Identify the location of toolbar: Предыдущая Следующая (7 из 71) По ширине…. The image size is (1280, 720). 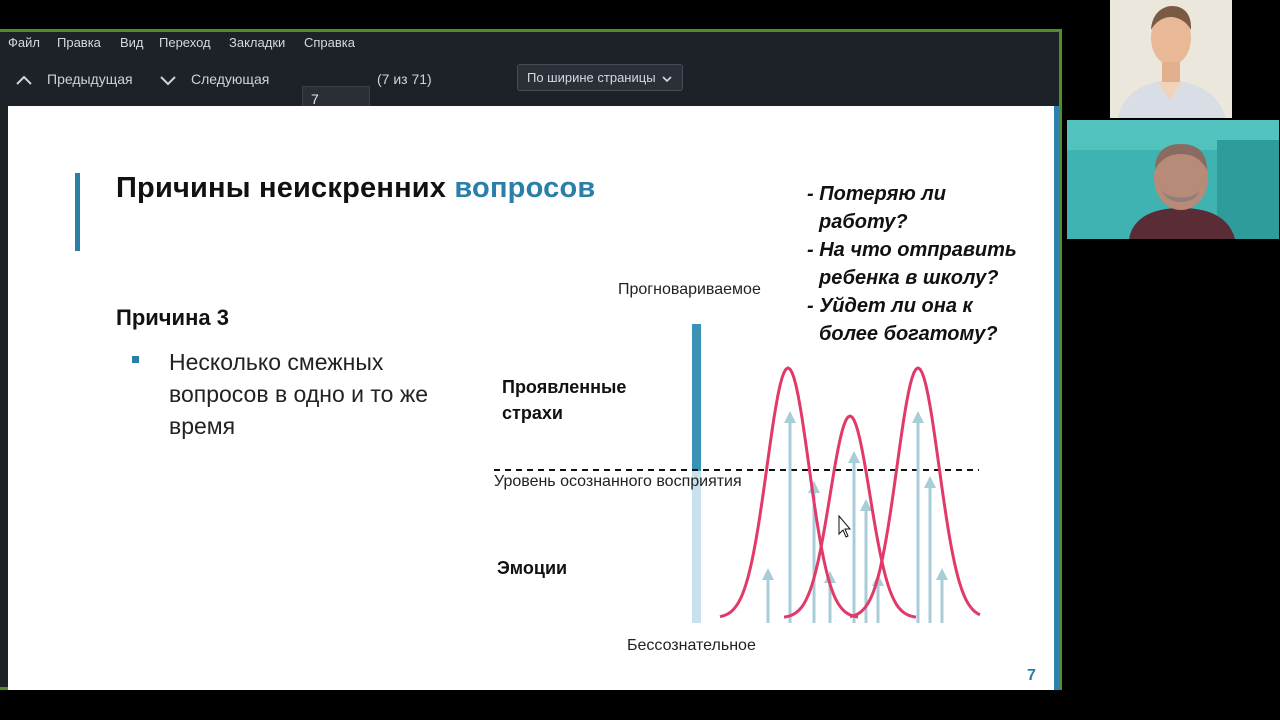
(529, 83).